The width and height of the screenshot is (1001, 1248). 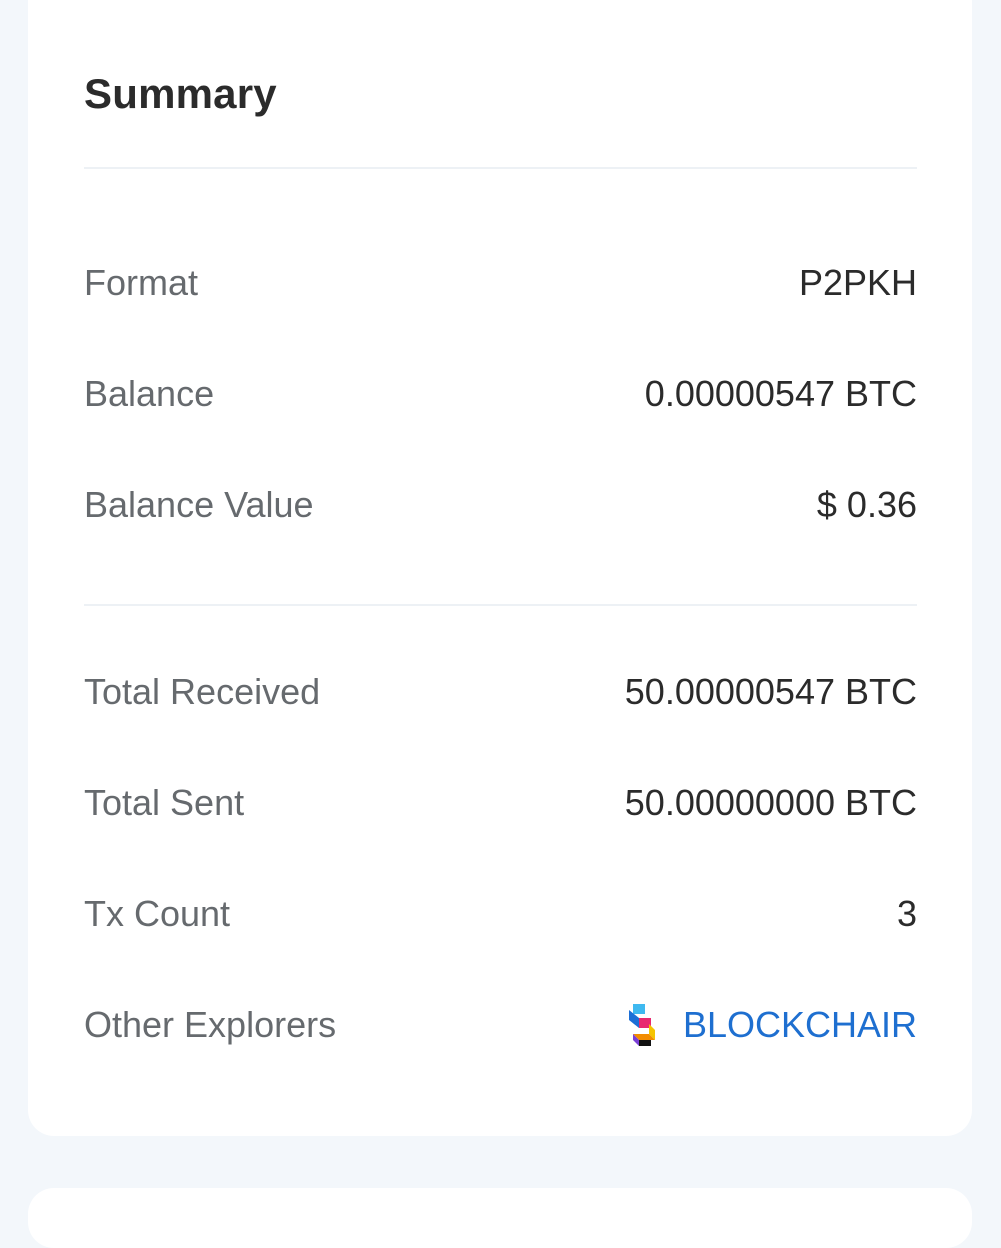 I want to click on summary-title: Summary, so click(x=180, y=93).